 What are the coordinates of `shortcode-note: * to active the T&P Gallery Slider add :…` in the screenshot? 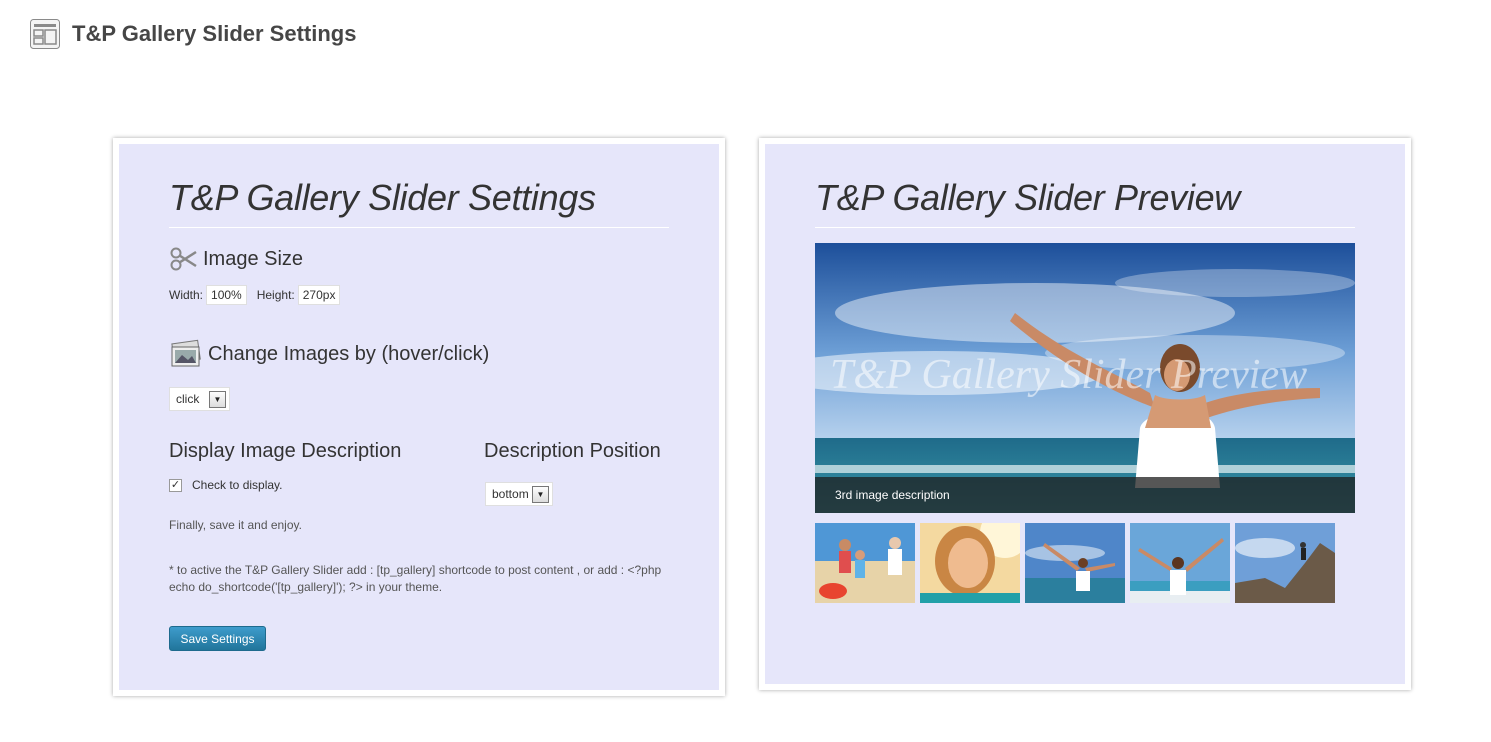 It's located at (415, 578).